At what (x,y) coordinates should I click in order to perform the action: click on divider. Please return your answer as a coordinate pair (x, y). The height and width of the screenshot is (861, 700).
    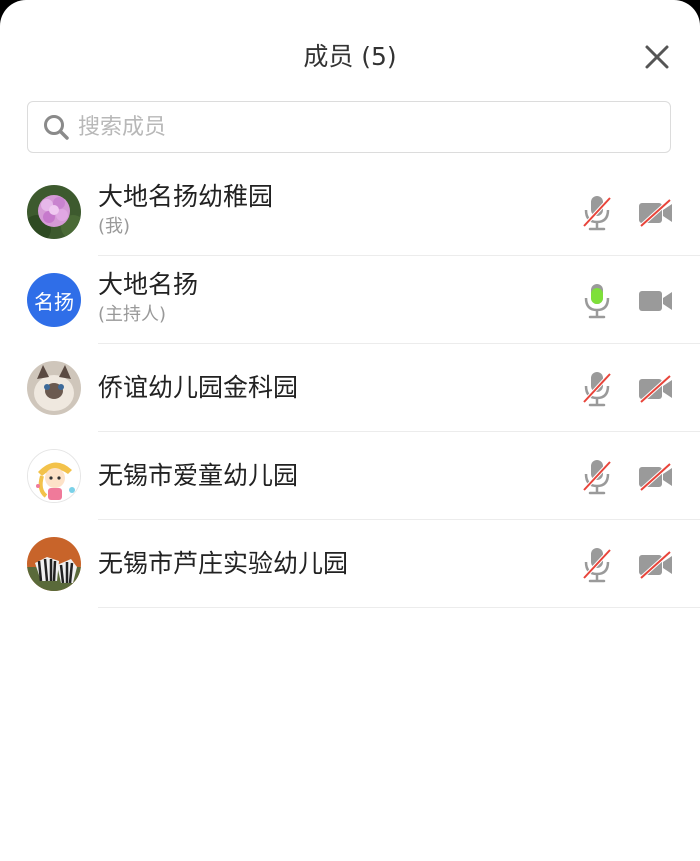
    Looking at the image, I should click on (399, 607).